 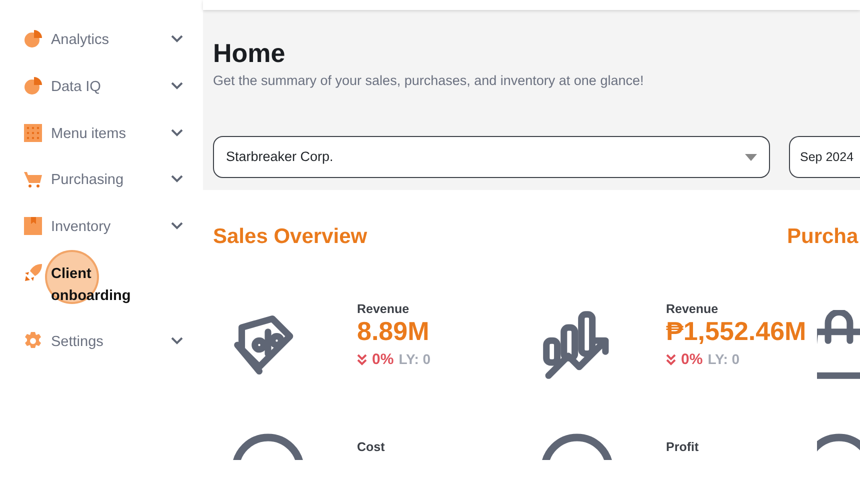 I want to click on page-subtitle: Get the summary of your sales, purchases, and inventory at one glance!, so click(x=429, y=81).